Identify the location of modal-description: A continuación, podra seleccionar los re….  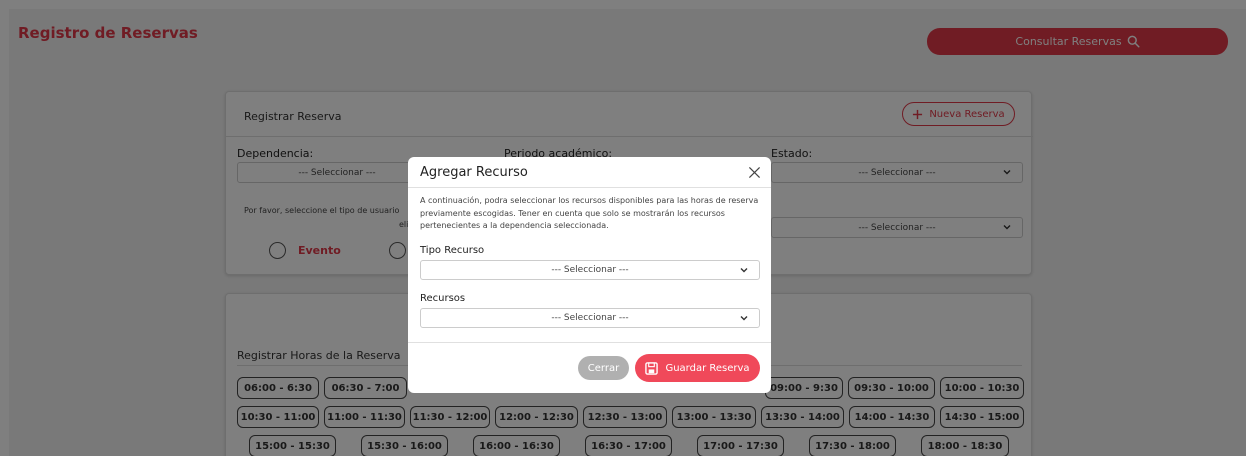
(589, 213).